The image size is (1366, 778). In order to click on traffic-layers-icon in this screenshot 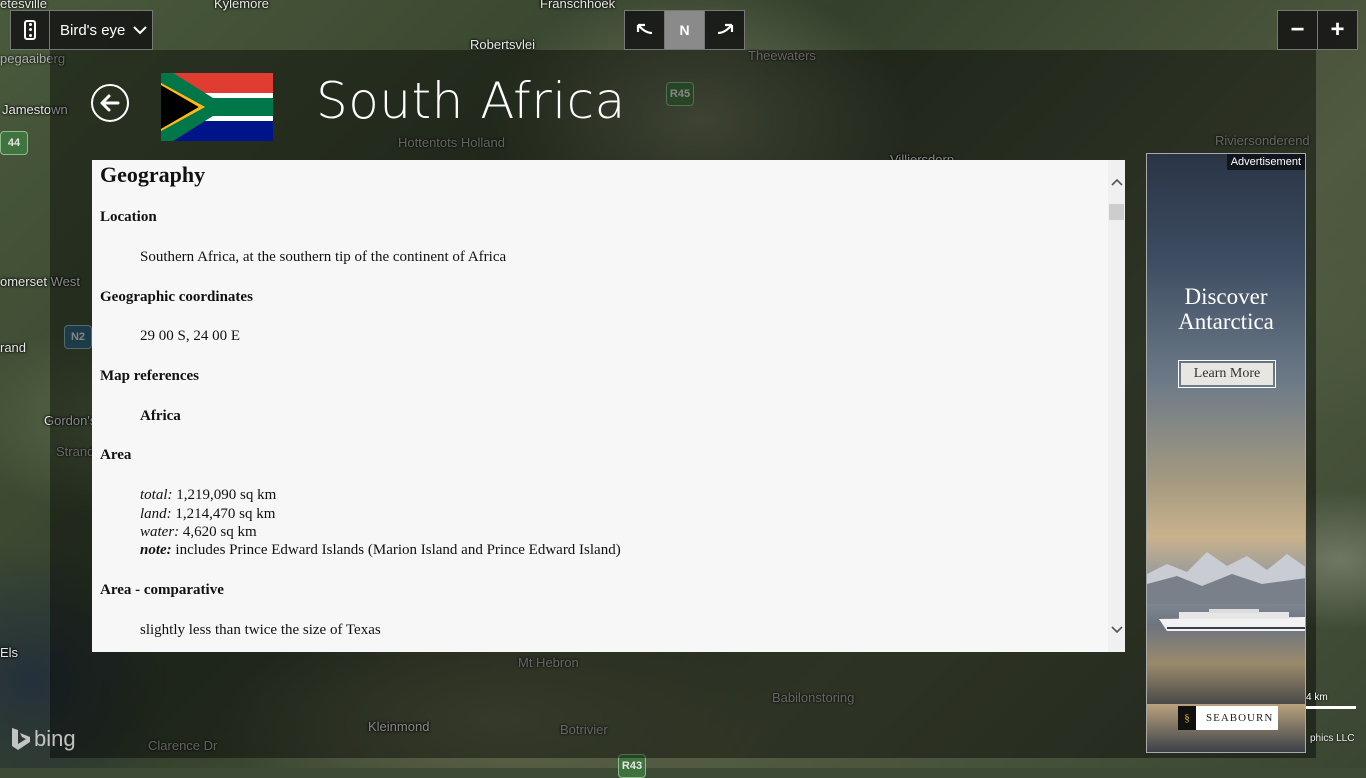, I will do `click(30, 30)`.